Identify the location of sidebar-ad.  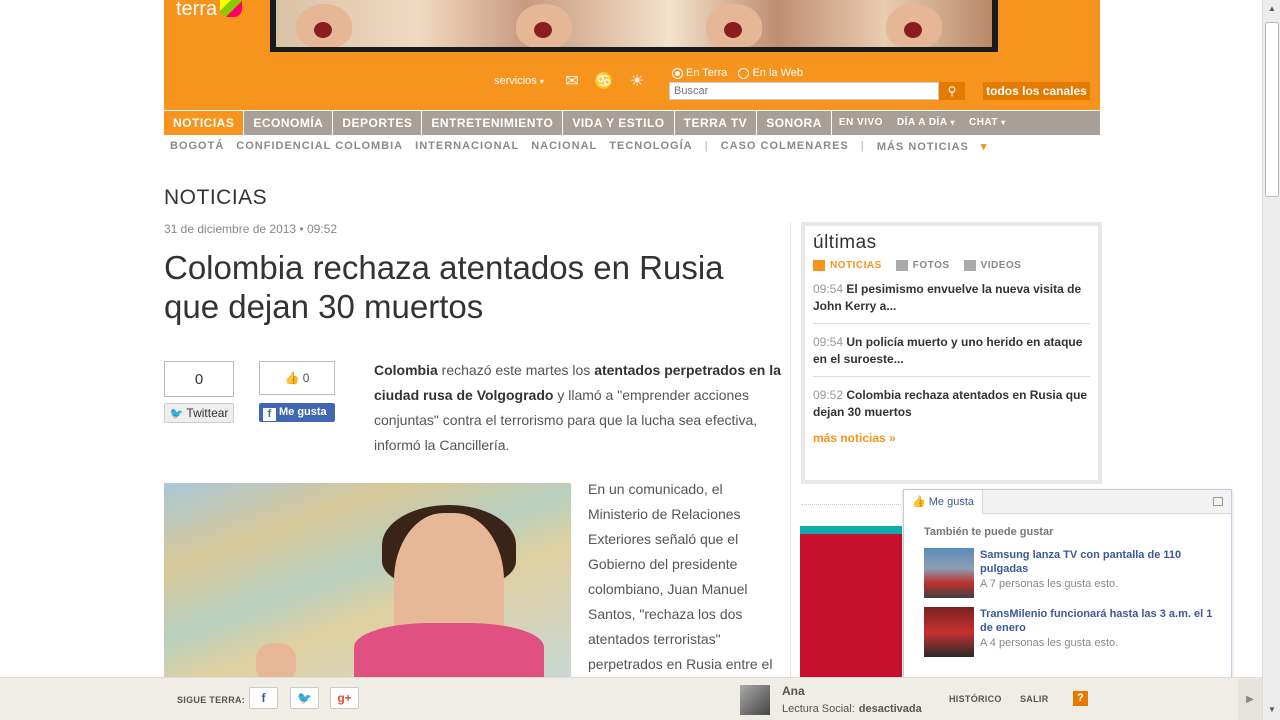
(851, 603).